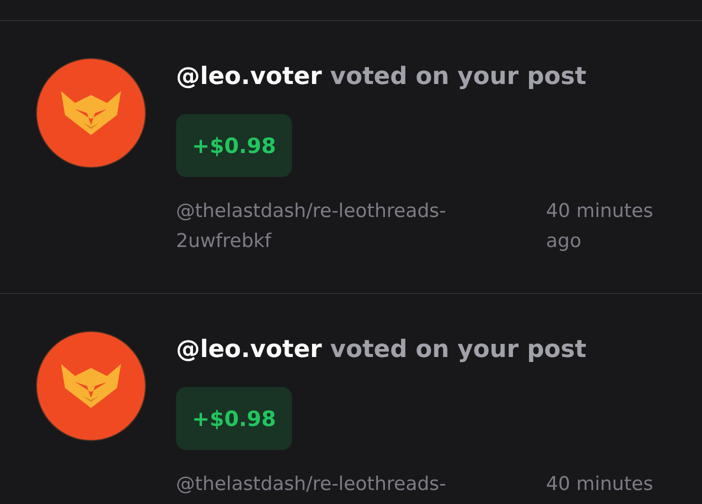 The height and width of the screenshot is (504, 702). Describe the element at coordinates (341, 484) in the screenshot. I see `post-link: @thelastdash/re-leothreads-` at that location.